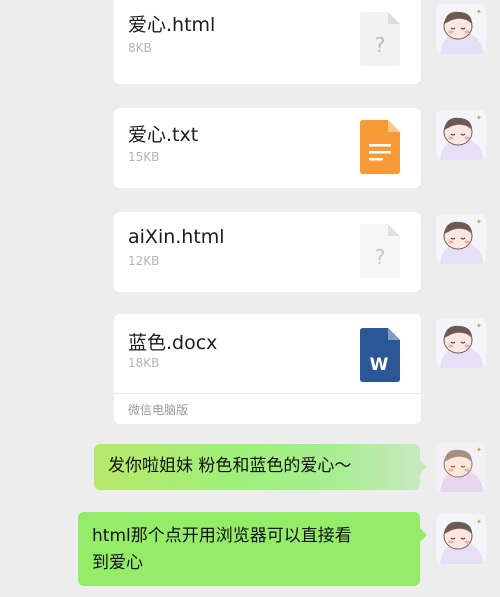 This screenshot has width=500, height=597. Describe the element at coordinates (267, 369) in the screenshot. I see `file-card-4: 蓝色.docx 18KB W 微信电脑版` at that location.